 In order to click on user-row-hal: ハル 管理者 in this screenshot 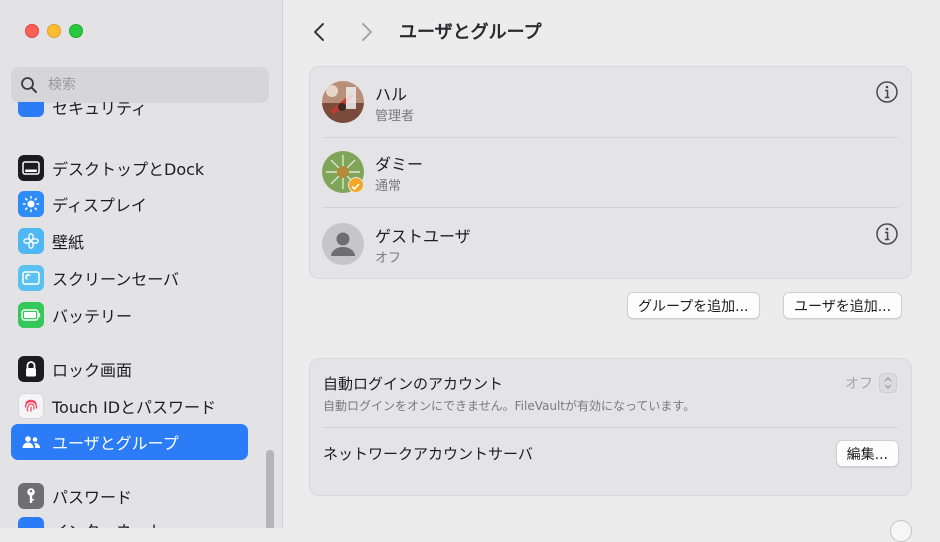, I will do `click(610, 102)`.